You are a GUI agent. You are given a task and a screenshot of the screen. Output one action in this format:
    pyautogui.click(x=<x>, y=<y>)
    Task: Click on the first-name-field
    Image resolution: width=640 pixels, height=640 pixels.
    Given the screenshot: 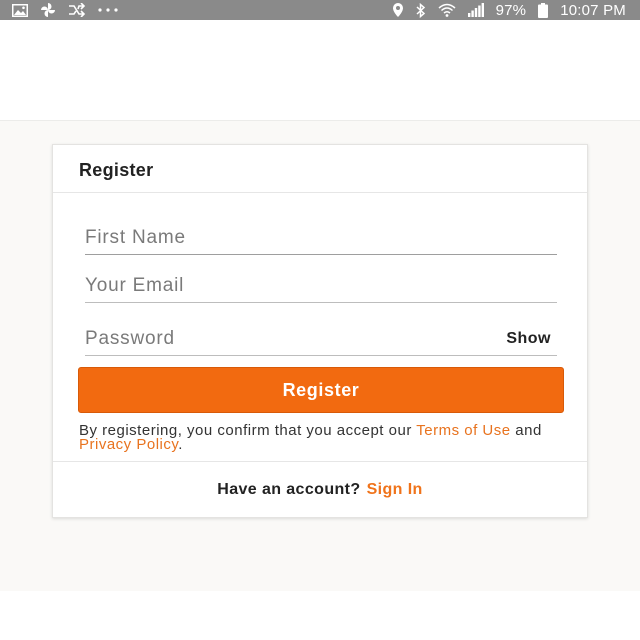 What is the action you would take?
    pyautogui.click(x=321, y=238)
    